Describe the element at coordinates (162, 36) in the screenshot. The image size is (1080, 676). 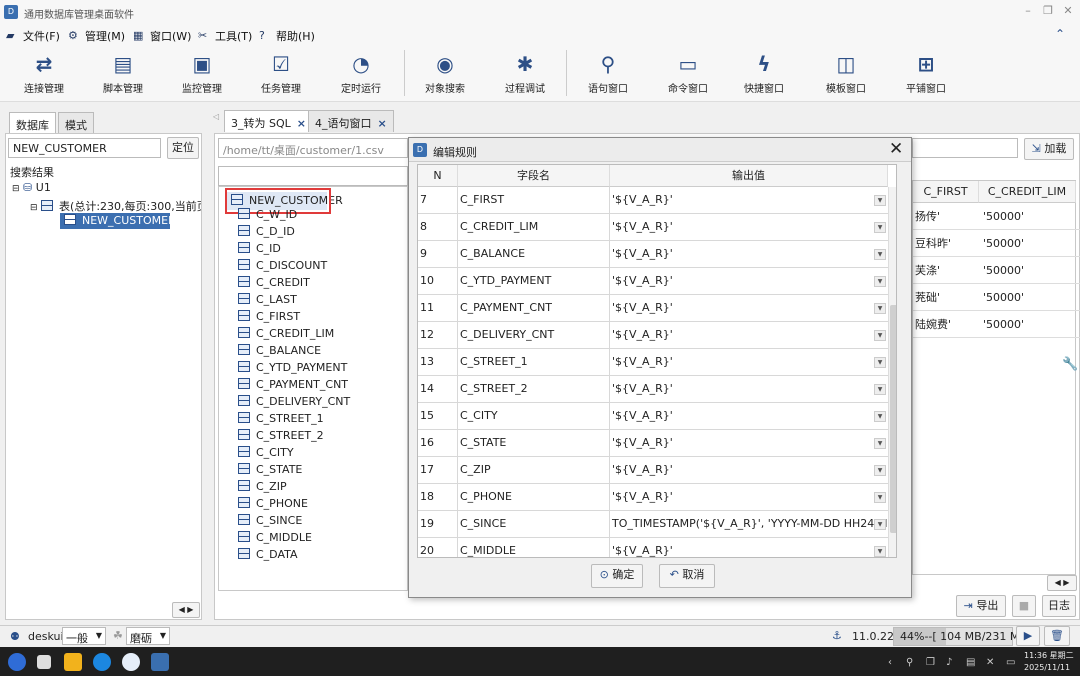
I see `menu-window: ▦ 窗口(W)` at that location.